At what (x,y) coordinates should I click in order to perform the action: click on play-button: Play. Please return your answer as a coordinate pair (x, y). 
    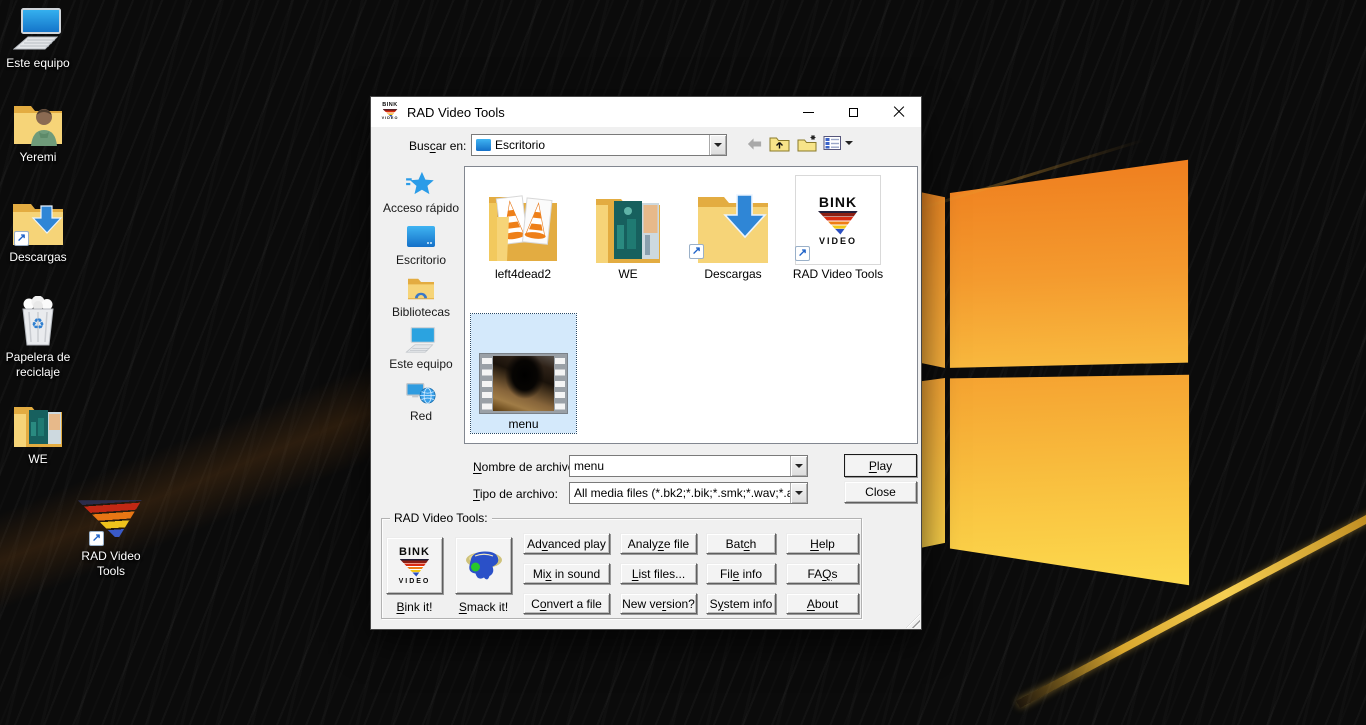
    Looking at the image, I should click on (880, 465).